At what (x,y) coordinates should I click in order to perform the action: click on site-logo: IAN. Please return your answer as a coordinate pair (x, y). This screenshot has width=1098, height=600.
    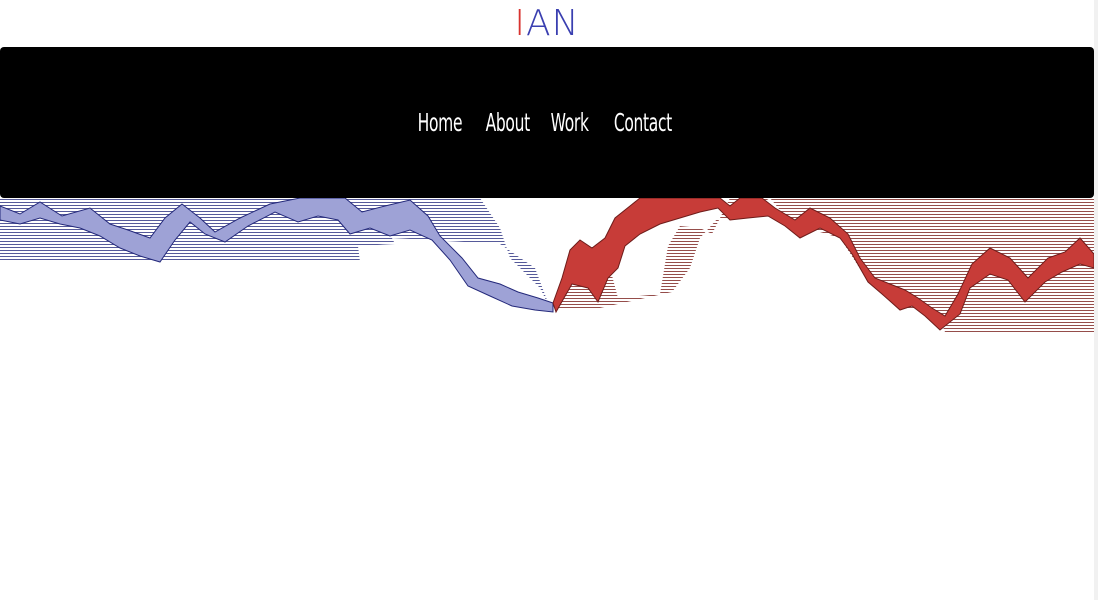
    Looking at the image, I should click on (547, 24).